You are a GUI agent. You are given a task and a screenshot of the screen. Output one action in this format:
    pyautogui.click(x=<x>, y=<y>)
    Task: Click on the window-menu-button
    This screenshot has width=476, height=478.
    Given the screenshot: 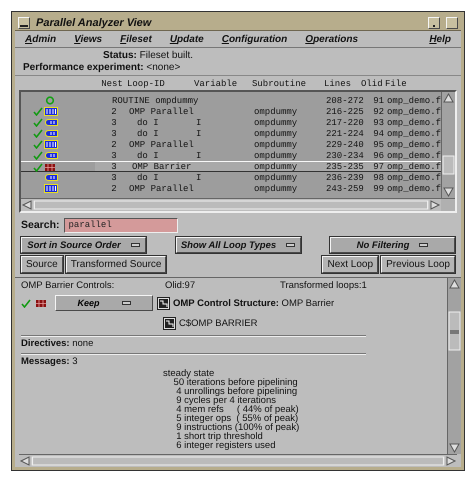 What is the action you would take?
    pyautogui.click(x=24, y=22)
    